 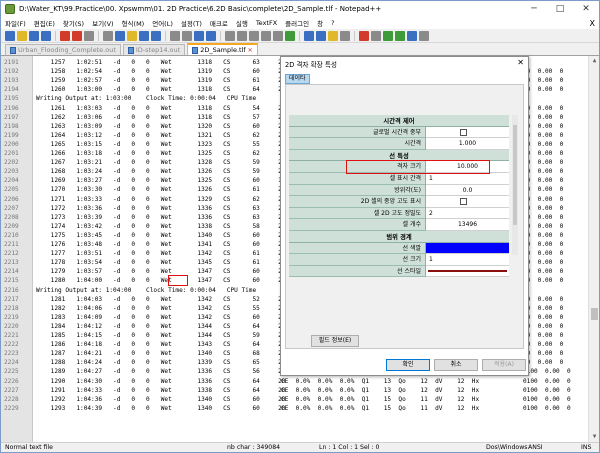 I want to click on line-text: 1275 1:03:45 -d 0 0 Wet 1340 CS 60 22, so click(x=161, y=235).